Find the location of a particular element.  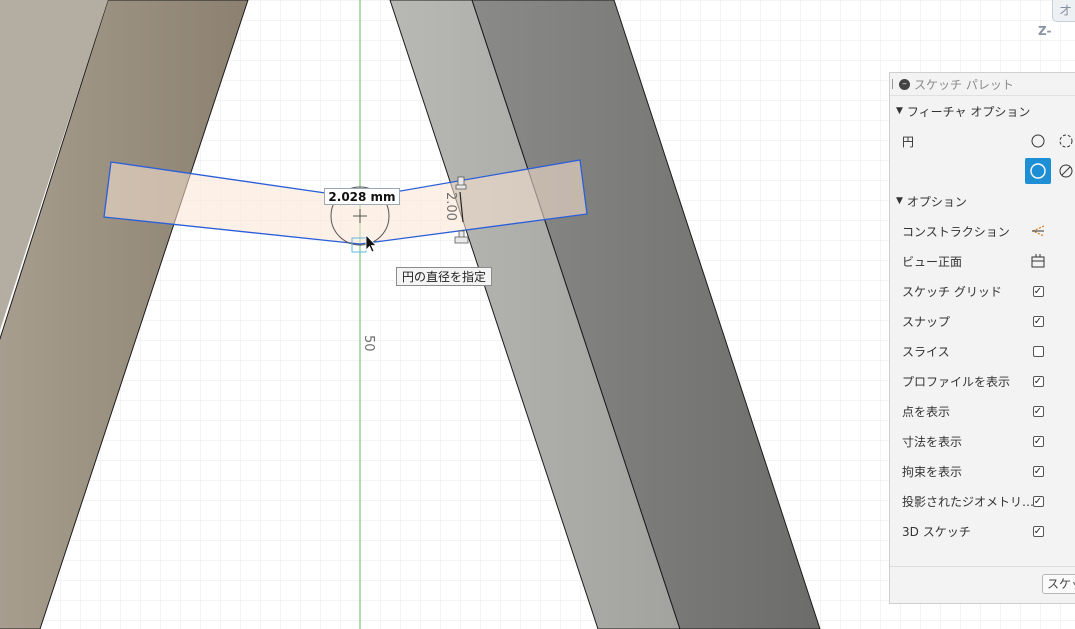

option-label: 寸法を表示 is located at coordinates (932, 441).